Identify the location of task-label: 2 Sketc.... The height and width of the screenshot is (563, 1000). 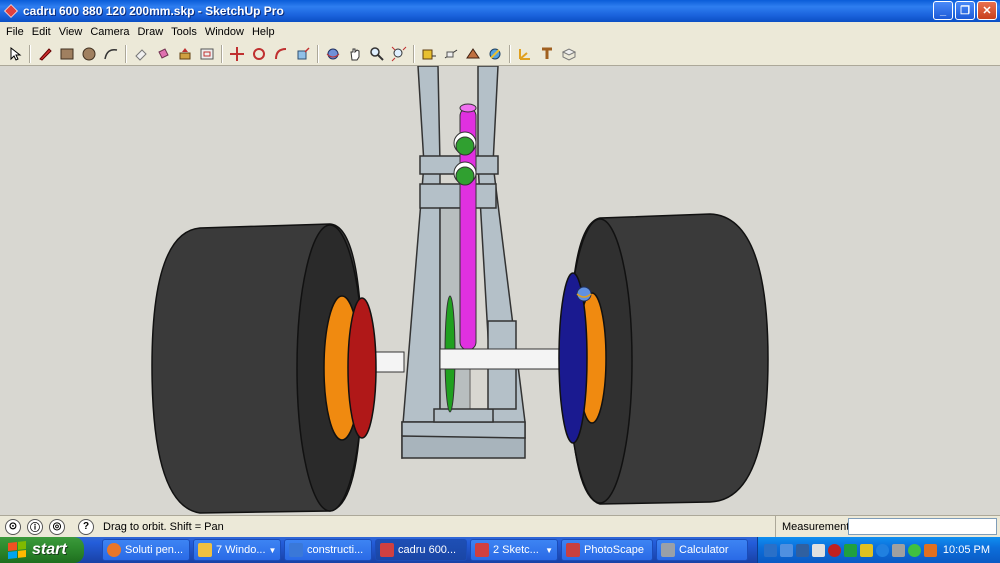
(516, 550).